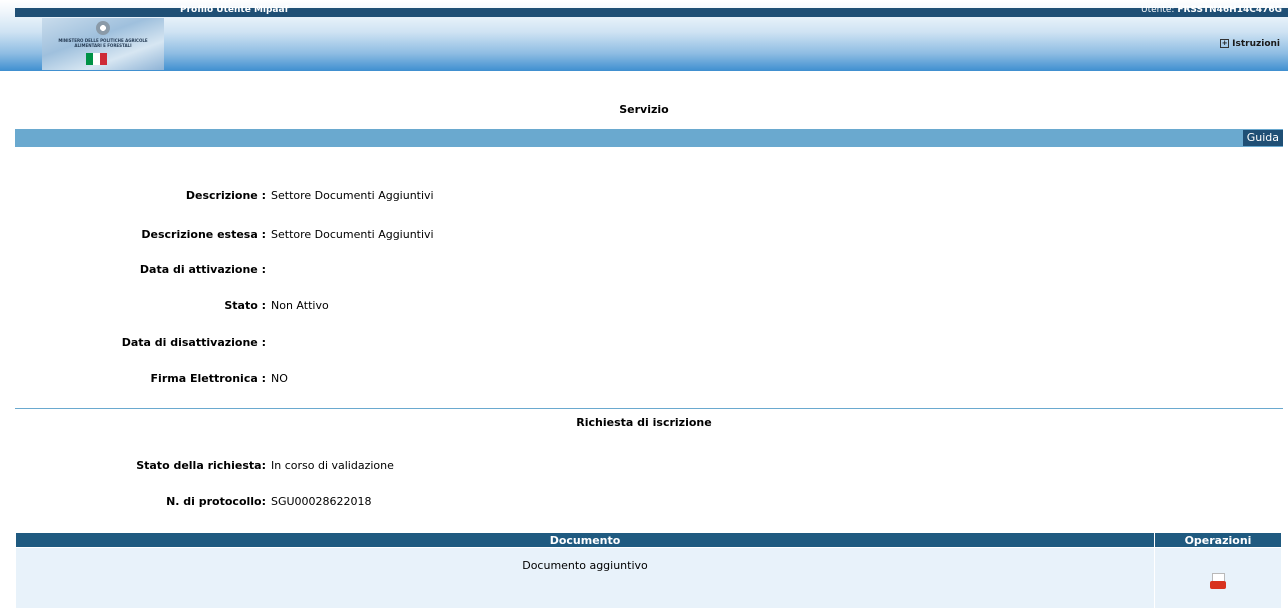  What do you see at coordinates (321, 501) in the screenshot?
I see `field-value-protocollo: SGU00028622018` at bounding box center [321, 501].